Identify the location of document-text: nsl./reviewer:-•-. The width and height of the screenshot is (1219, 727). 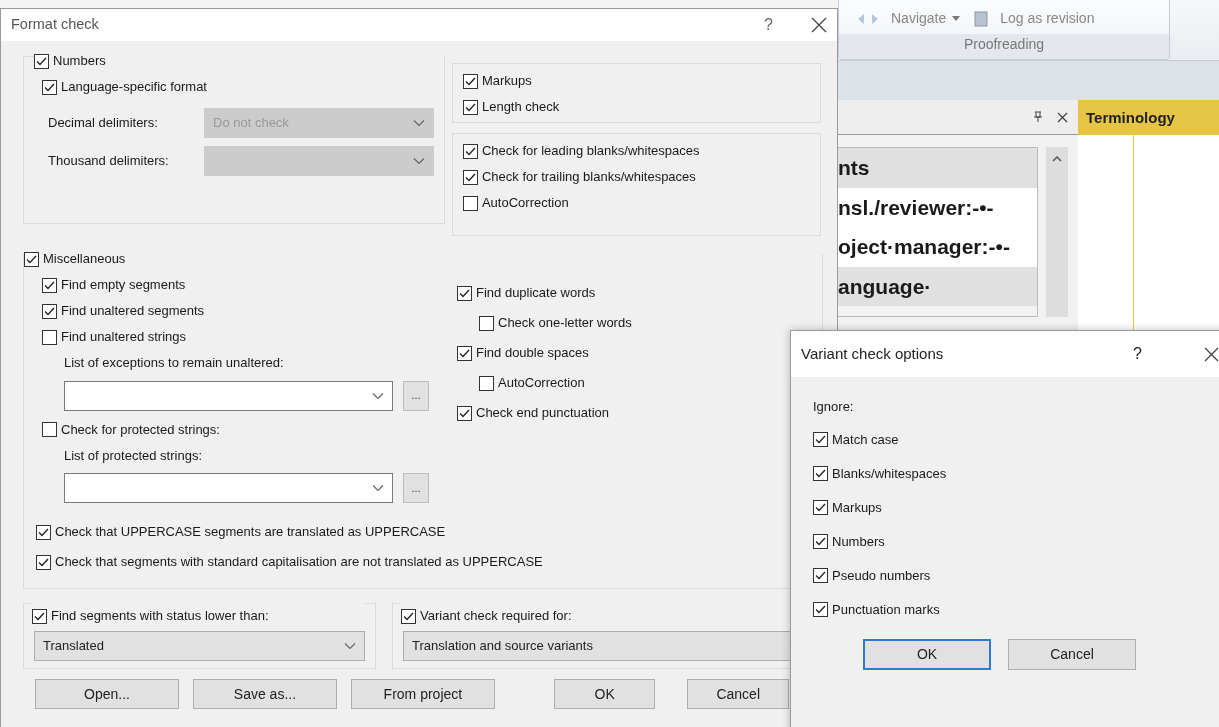
(937, 207).